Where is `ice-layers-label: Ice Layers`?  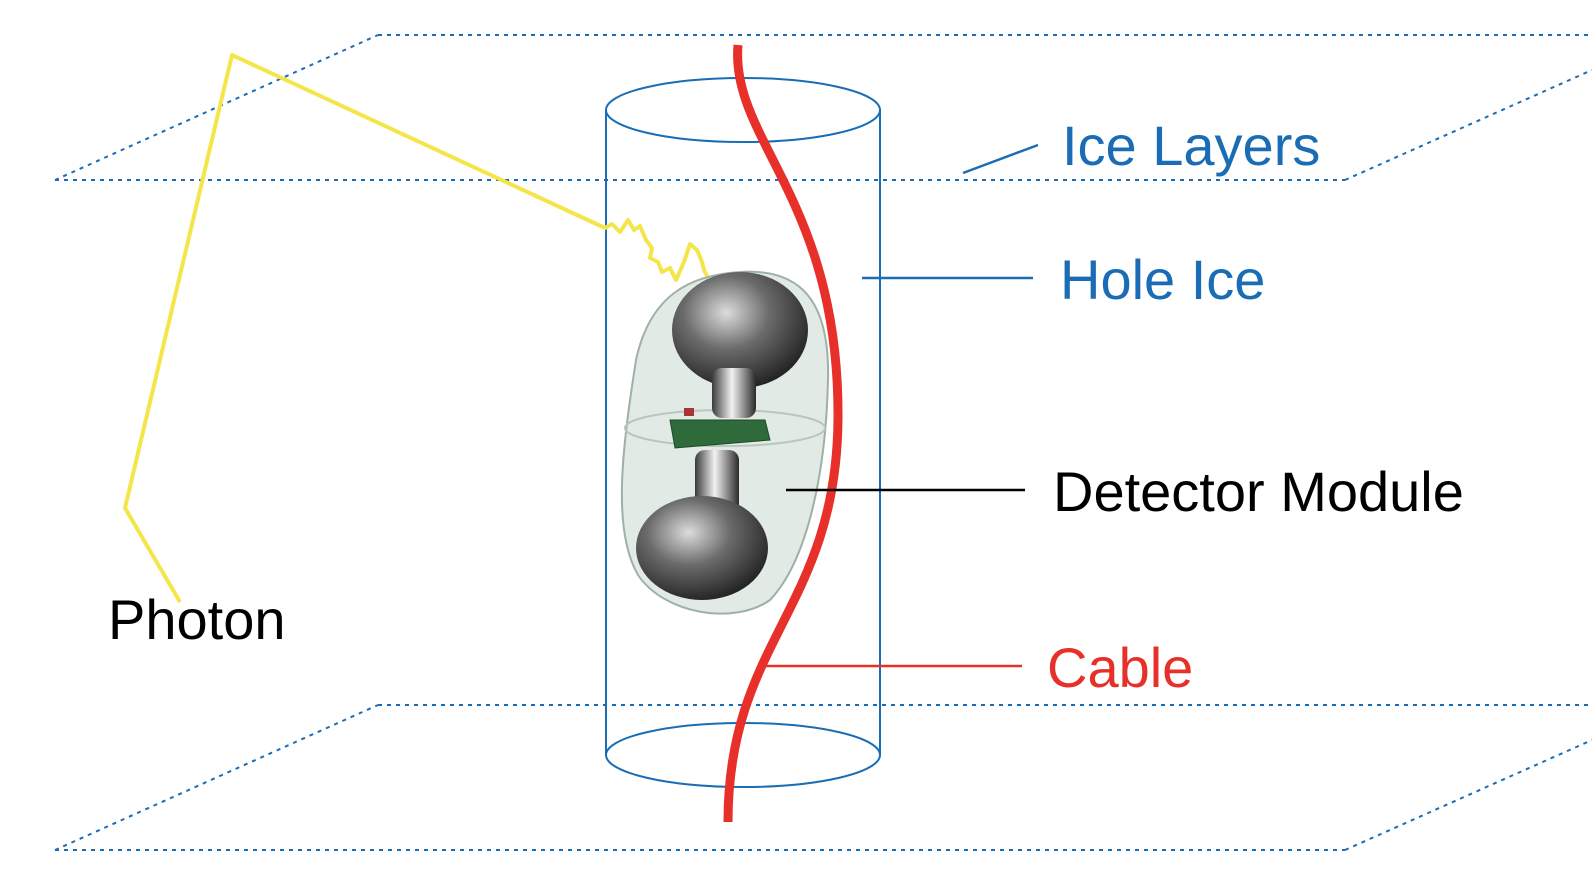 ice-layers-label: Ice Layers is located at coordinates (1191, 145).